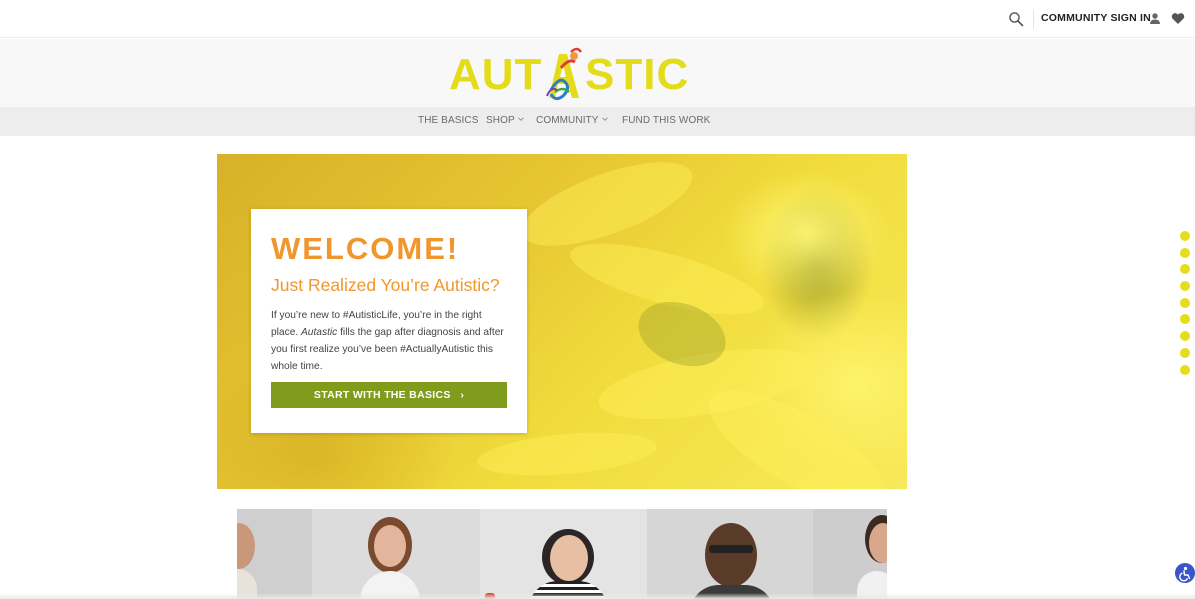 The image size is (1195, 599). I want to click on site-logo: AUT STIC, so click(568, 74).